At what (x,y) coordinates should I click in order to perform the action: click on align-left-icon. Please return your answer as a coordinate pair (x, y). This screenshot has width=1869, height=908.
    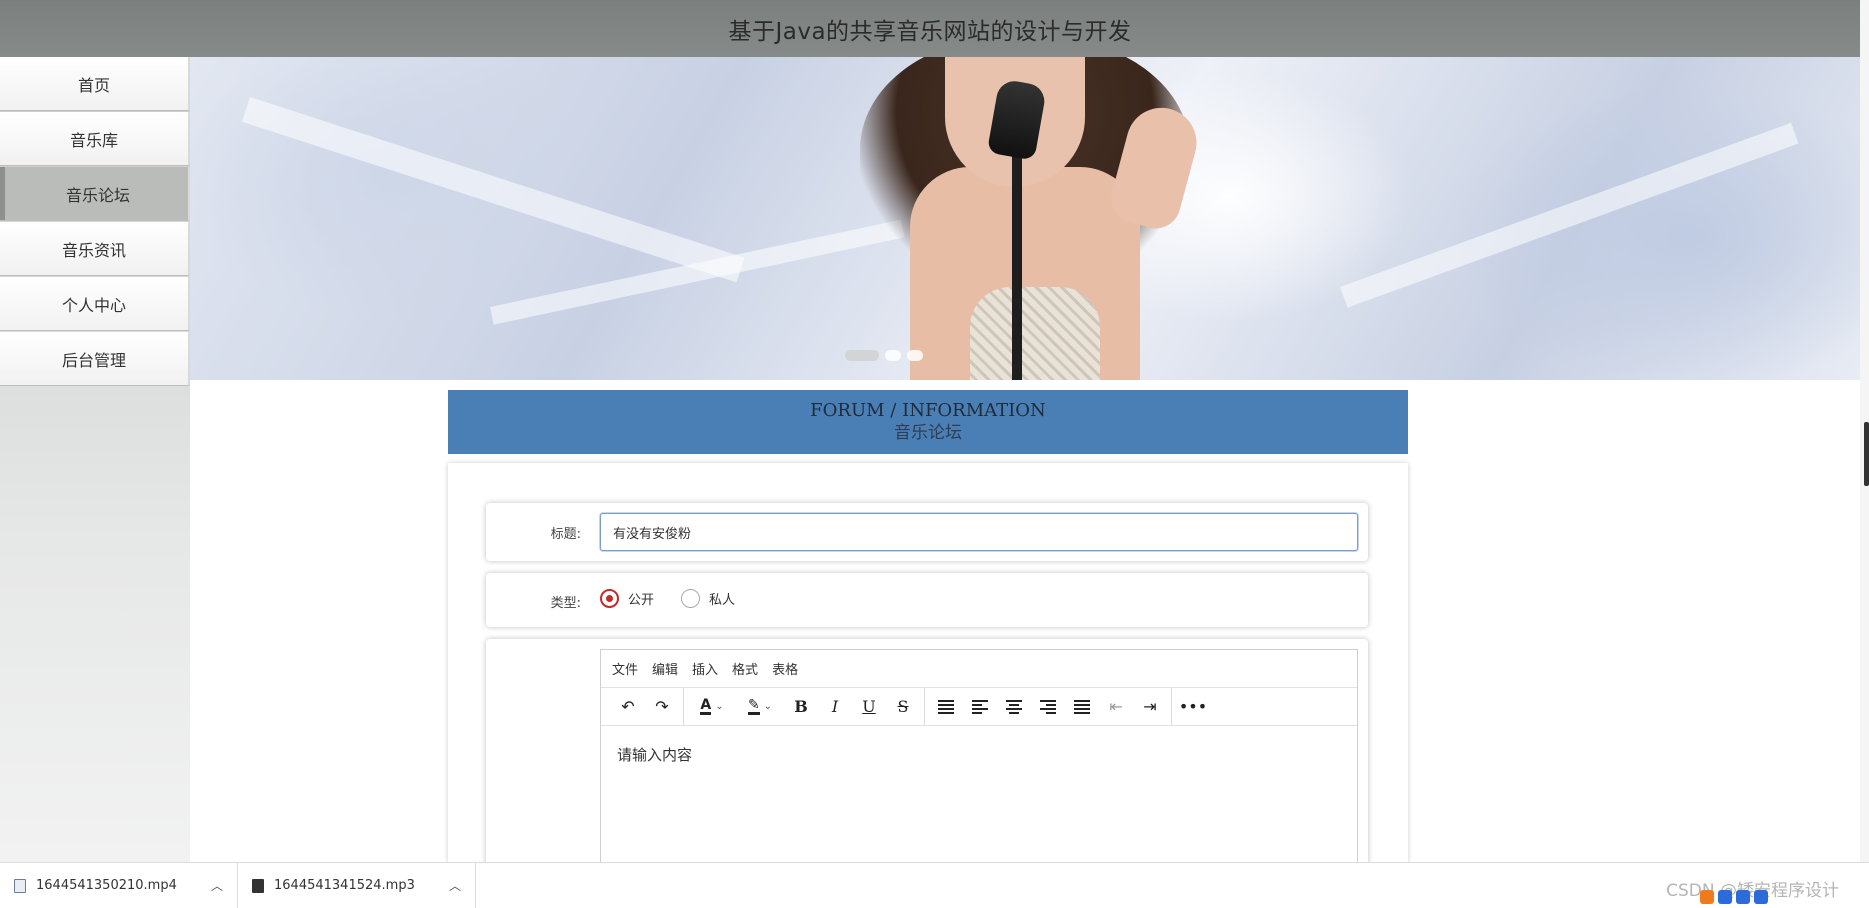
    Looking at the image, I should click on (980, 707).